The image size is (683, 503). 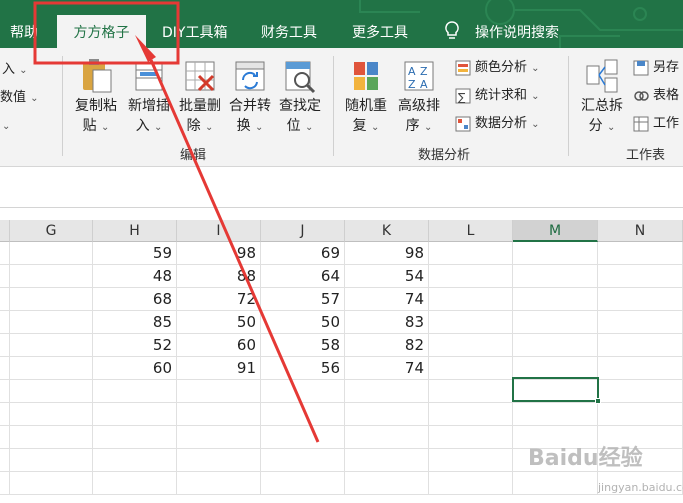 What do you see at coordinates (15, 70) in the screenshot?
I see `partial-insert-item: 入 ⌄` at bounding box center [15, 70].